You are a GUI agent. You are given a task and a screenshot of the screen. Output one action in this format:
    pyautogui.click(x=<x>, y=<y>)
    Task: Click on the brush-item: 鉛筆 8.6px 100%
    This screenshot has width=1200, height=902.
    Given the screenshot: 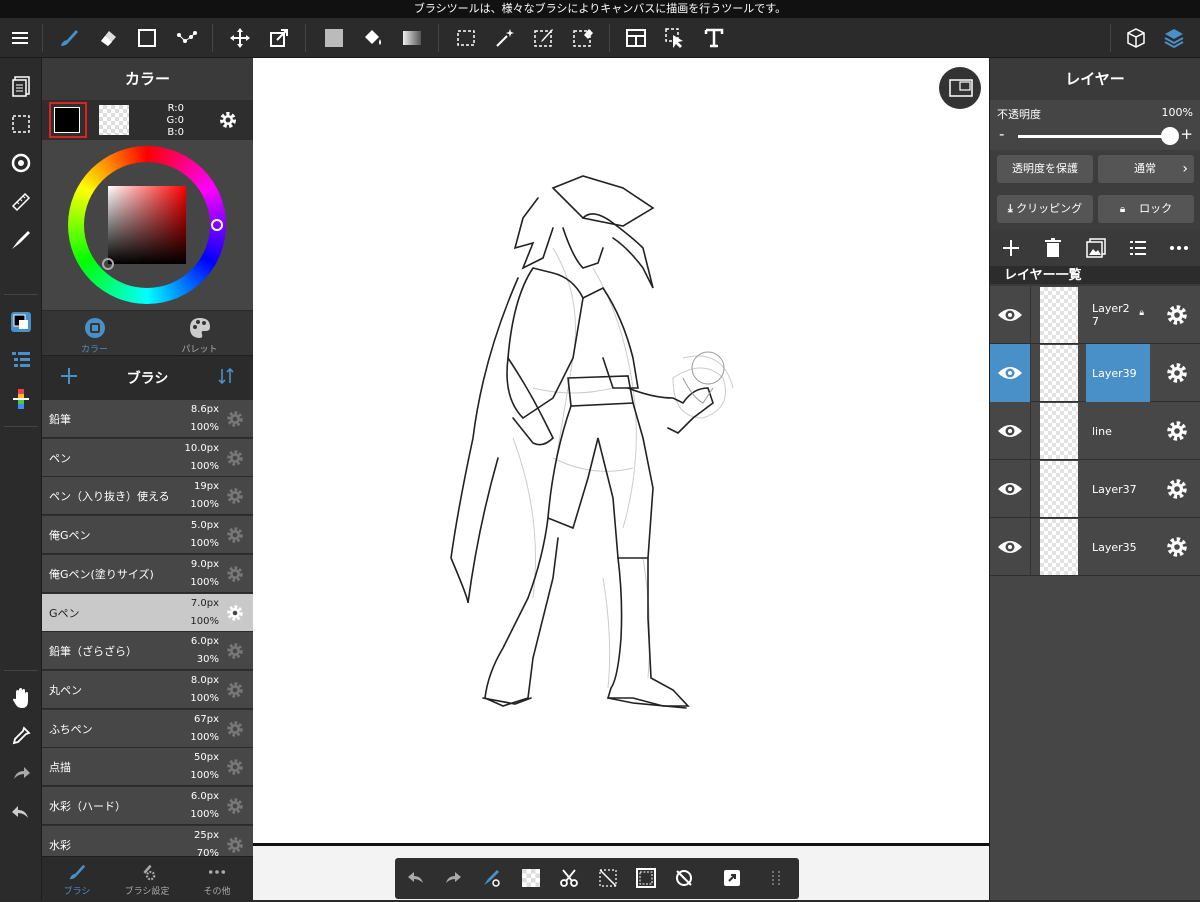 What is the action you would take?
    pyautogui.click(x=147, y=419)
    